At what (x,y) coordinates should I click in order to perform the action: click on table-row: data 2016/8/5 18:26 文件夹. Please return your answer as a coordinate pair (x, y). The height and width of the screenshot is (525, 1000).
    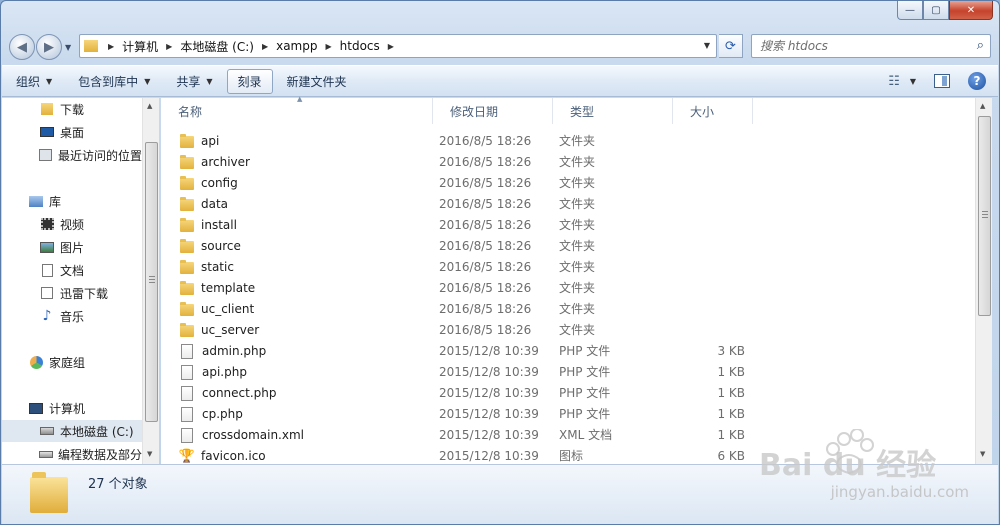
    Looking at the image, I should click on (556, 204).